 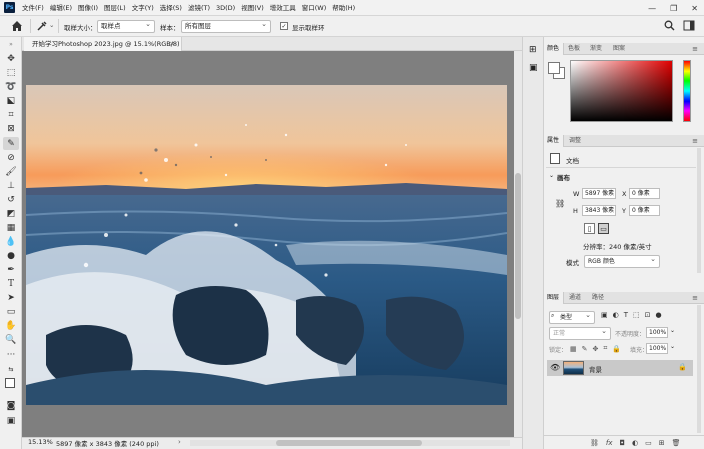 I want to click on menu-3d: 3D(D), so click(x=225, y=8).